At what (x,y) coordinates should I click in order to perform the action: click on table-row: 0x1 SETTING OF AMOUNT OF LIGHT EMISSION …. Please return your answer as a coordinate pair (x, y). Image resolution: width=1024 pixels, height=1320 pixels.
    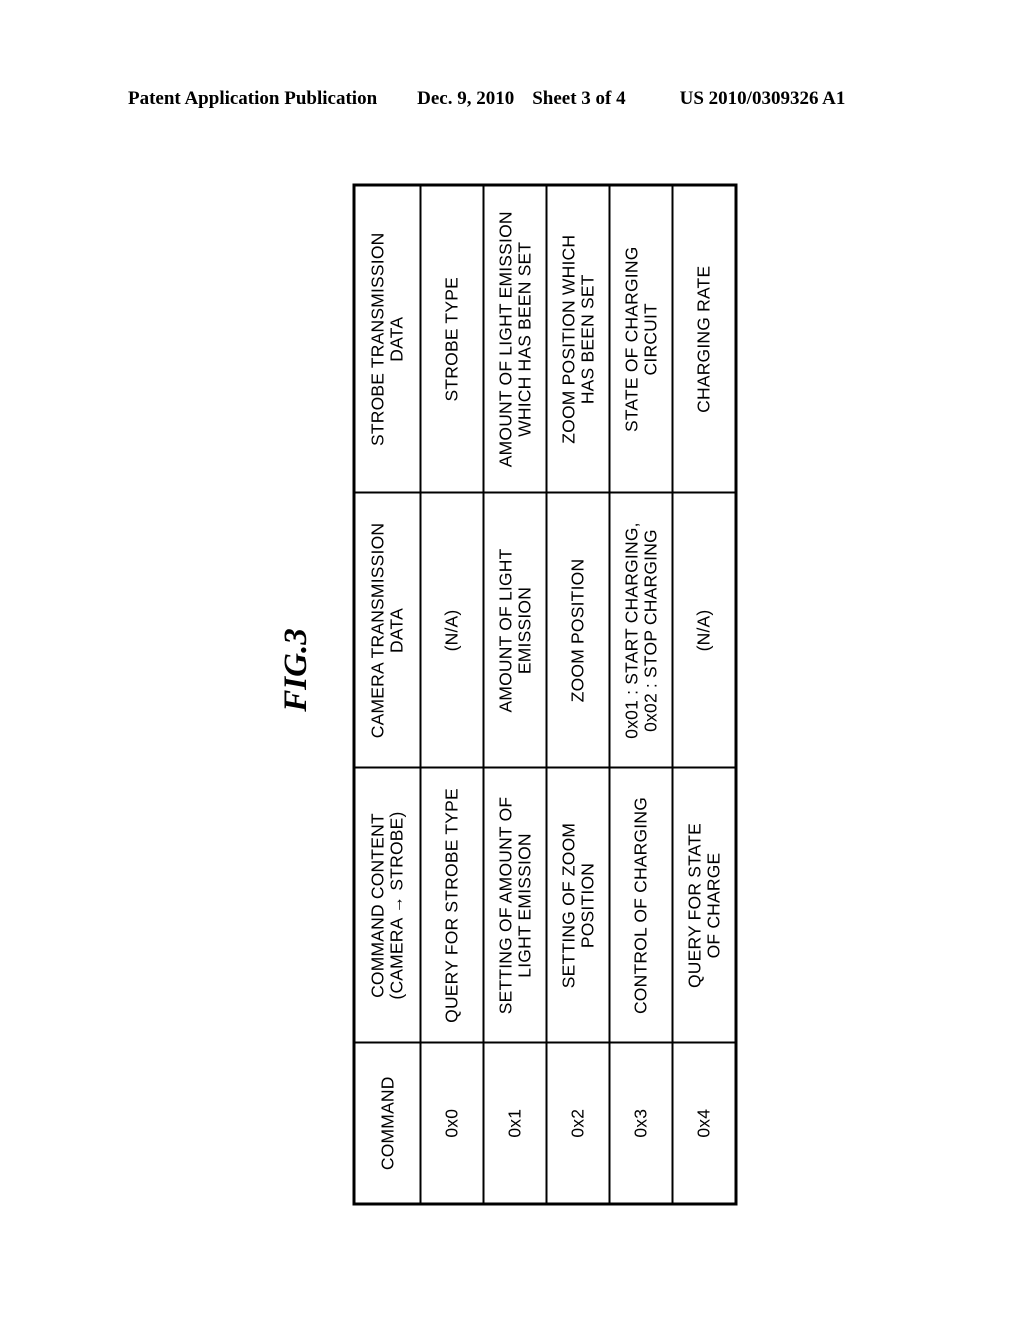
    Looking at the image, I should click on (514, 694).